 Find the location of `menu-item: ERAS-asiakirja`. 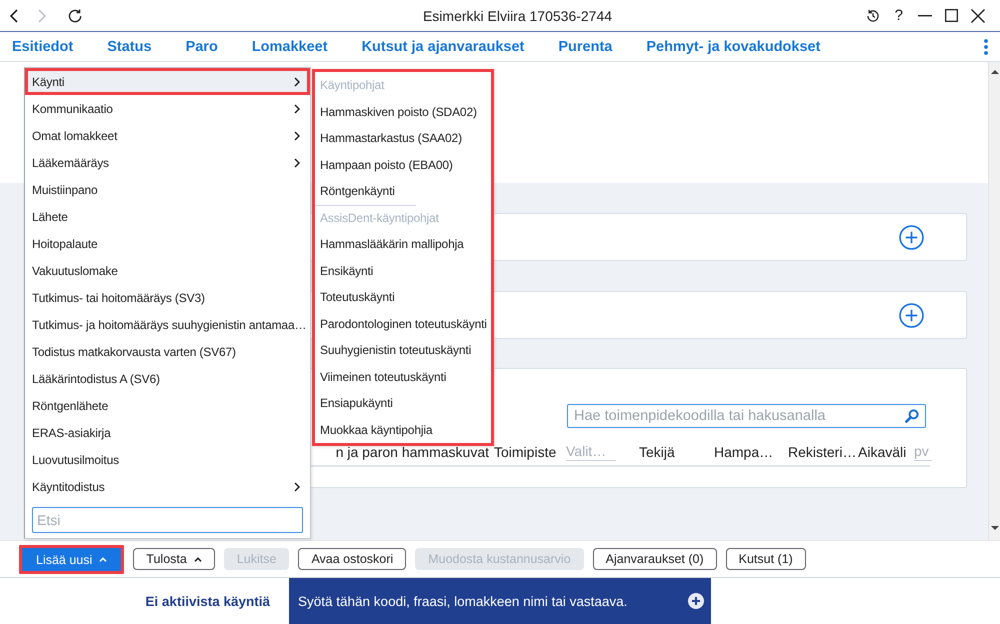

menu-item: ERAS-asiakirja is located at coordinates (167, 432).